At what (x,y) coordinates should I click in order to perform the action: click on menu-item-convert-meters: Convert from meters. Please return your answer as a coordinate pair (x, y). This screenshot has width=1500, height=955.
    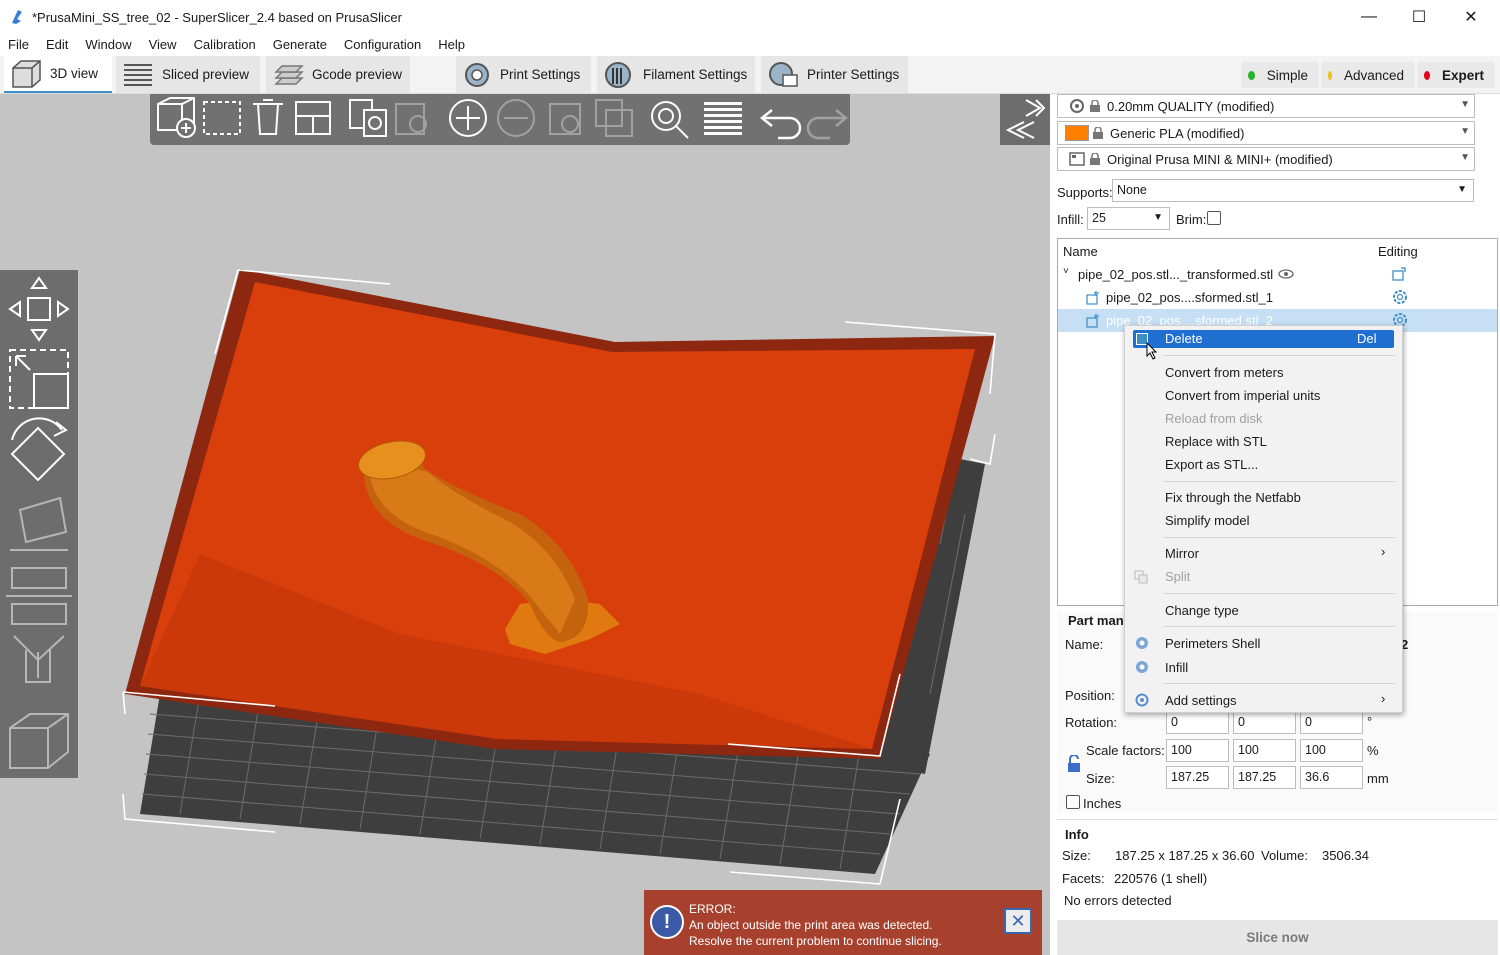
    Looking at the image, I should click on (1224, 372).